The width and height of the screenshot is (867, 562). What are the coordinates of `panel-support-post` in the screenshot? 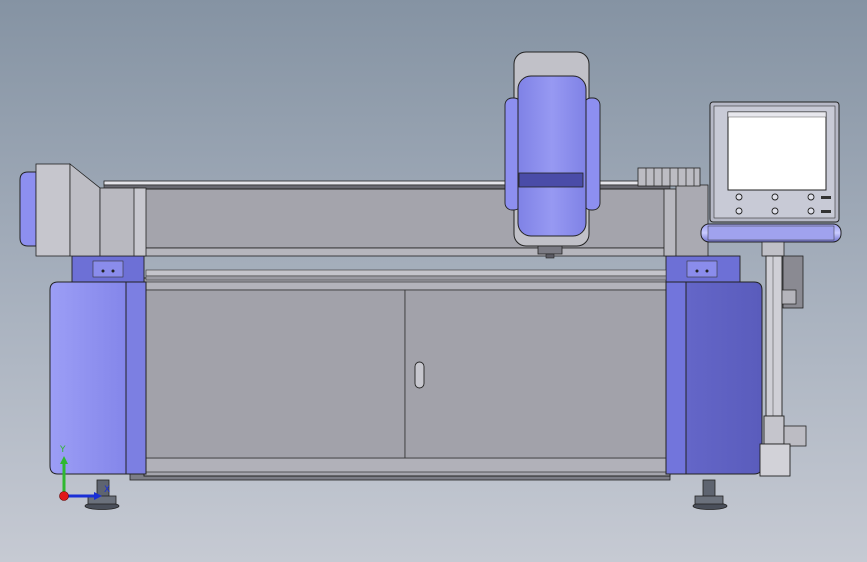 It's located at (783, 359).